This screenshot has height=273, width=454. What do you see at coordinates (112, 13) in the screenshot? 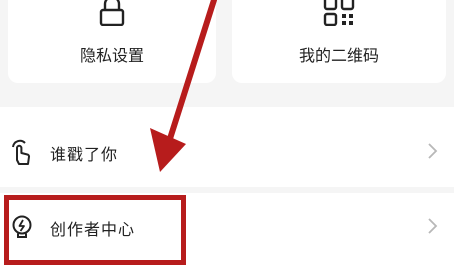
I see `lock-icon` at bounding box center [112, 13].